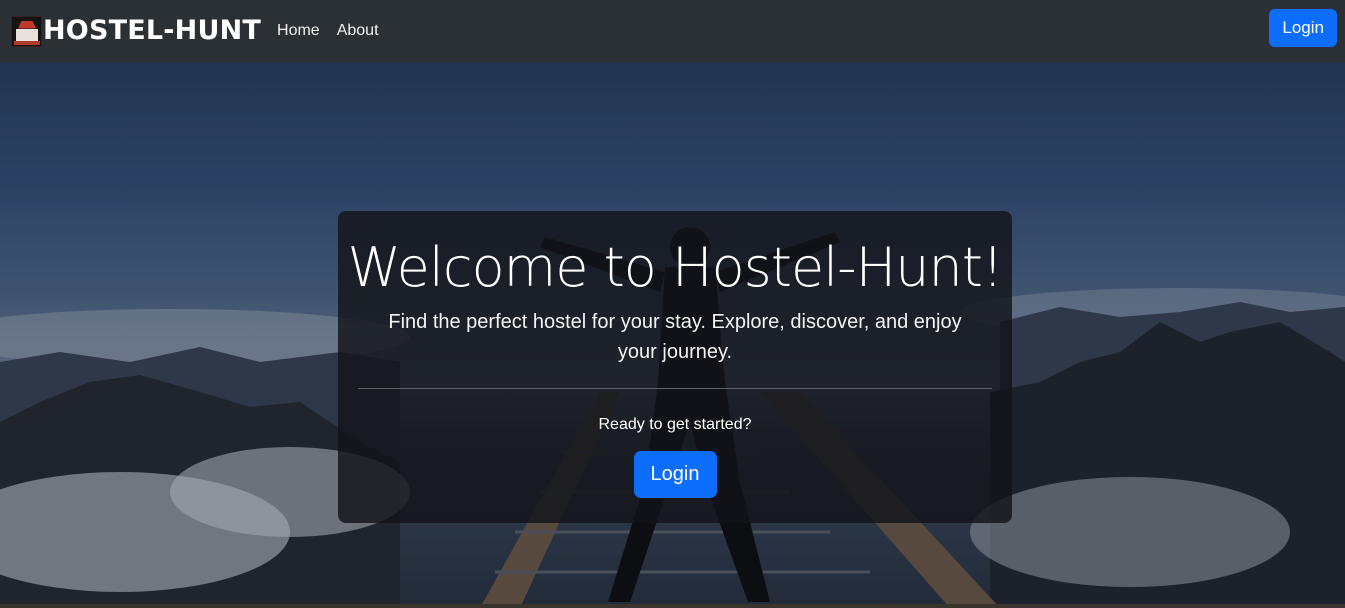 The height and width of the screenshot is (608, 1345). Describe the element at coordinates (675, 474) in the screenshot. I see `hero-login-button: Login` at that location.